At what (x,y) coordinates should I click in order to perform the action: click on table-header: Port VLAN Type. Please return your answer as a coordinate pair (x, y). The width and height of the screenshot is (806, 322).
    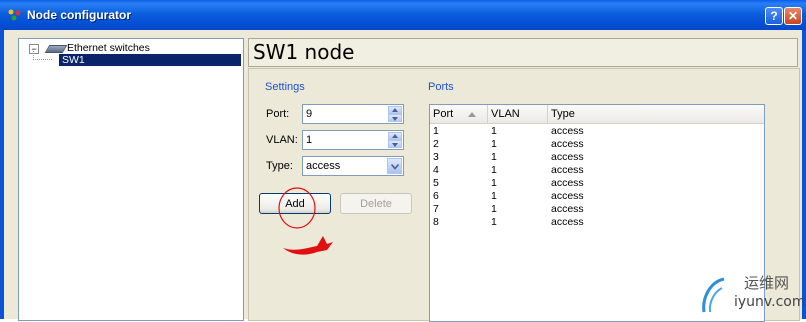
    Looking at the image, I should click on (597, 114).